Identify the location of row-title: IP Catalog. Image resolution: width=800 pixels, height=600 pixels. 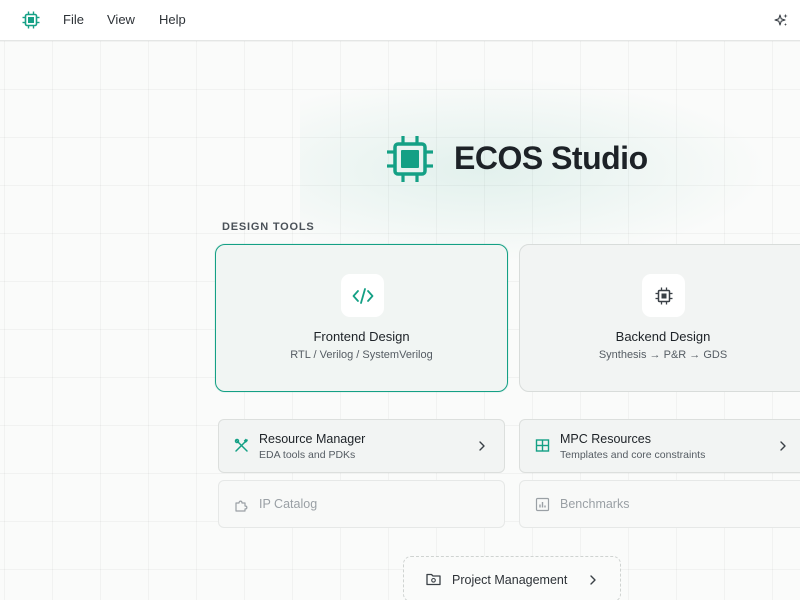
(288, 504).